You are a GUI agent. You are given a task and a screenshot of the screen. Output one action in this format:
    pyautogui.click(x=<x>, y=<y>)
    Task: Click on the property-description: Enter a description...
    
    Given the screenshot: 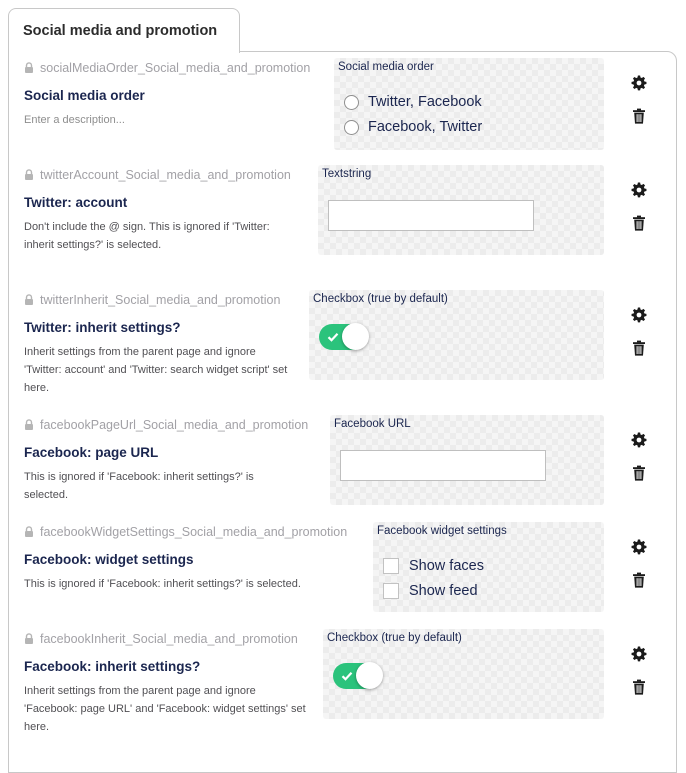 What is the action you would take?
    pyautogui.click(x=160, y=120)
    